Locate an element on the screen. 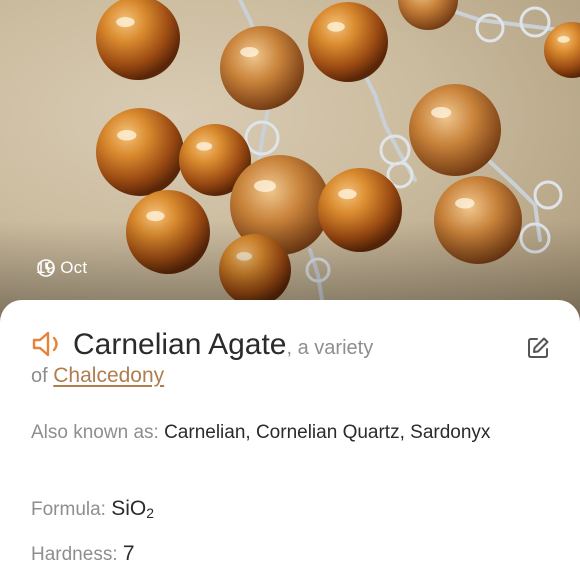 The height and width of the screenshot is (580, 580). formula-value: SiO2 is located at coordinates (133, 509).